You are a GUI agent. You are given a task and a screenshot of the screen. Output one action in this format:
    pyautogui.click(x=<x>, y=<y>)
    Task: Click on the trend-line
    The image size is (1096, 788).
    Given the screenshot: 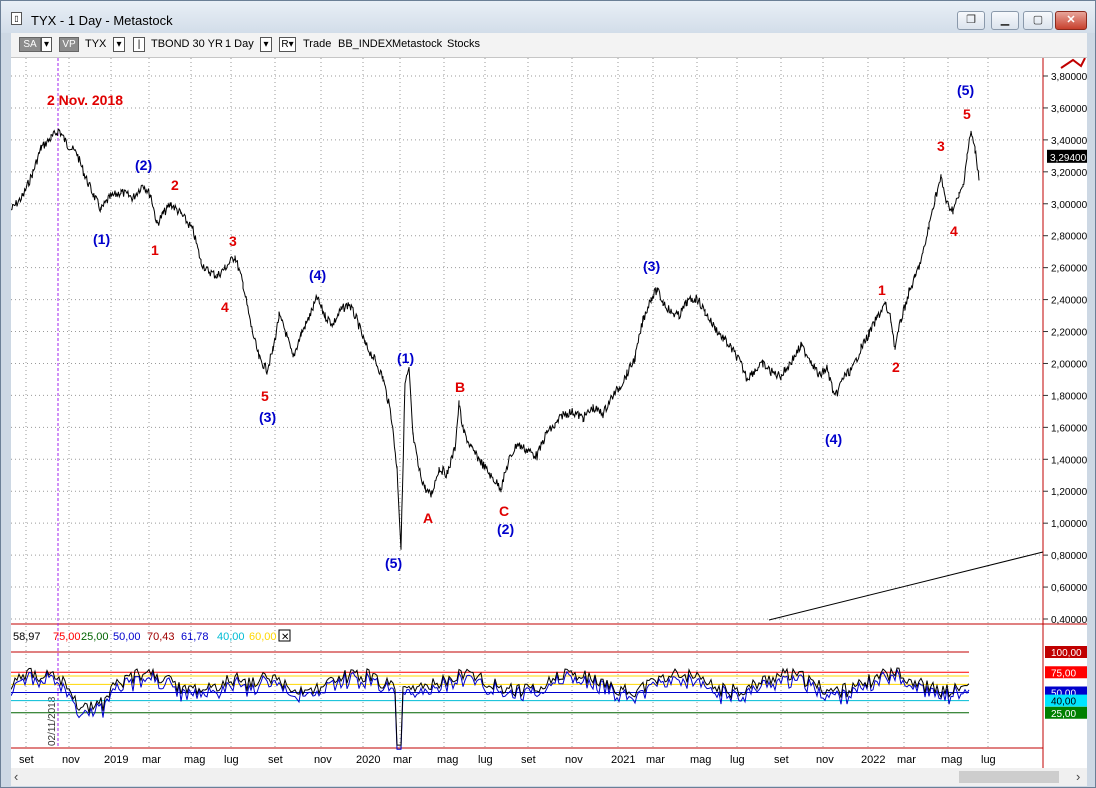 What is the action you would take?
    pyautogui.click(x=906, y=586)
    